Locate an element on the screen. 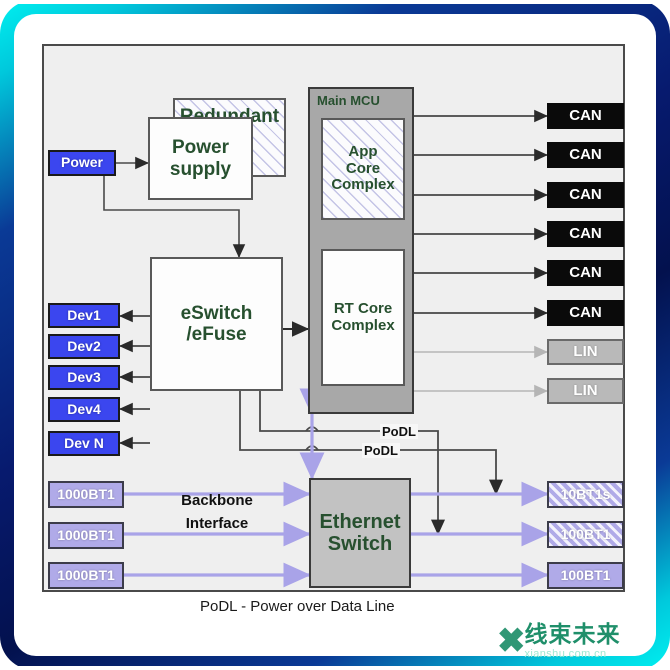 This screenshot has width=670, height=670. device-label: Dev1 is located at coordinates (84, 314).